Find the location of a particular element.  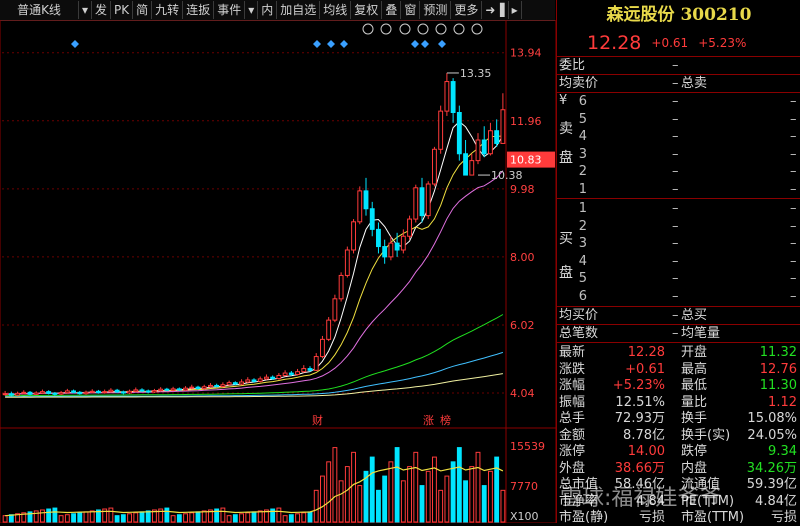

toolbar-item-13: 预测 is located at coordinates (436, 10).